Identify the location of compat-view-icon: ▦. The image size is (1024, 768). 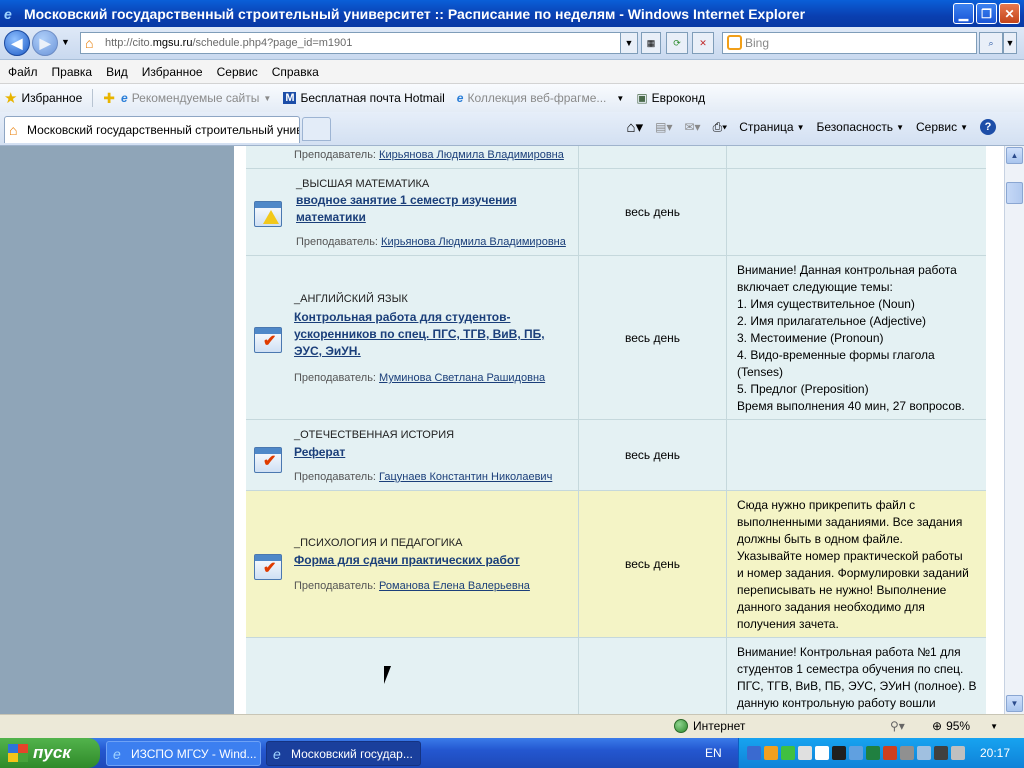
(651, 43).